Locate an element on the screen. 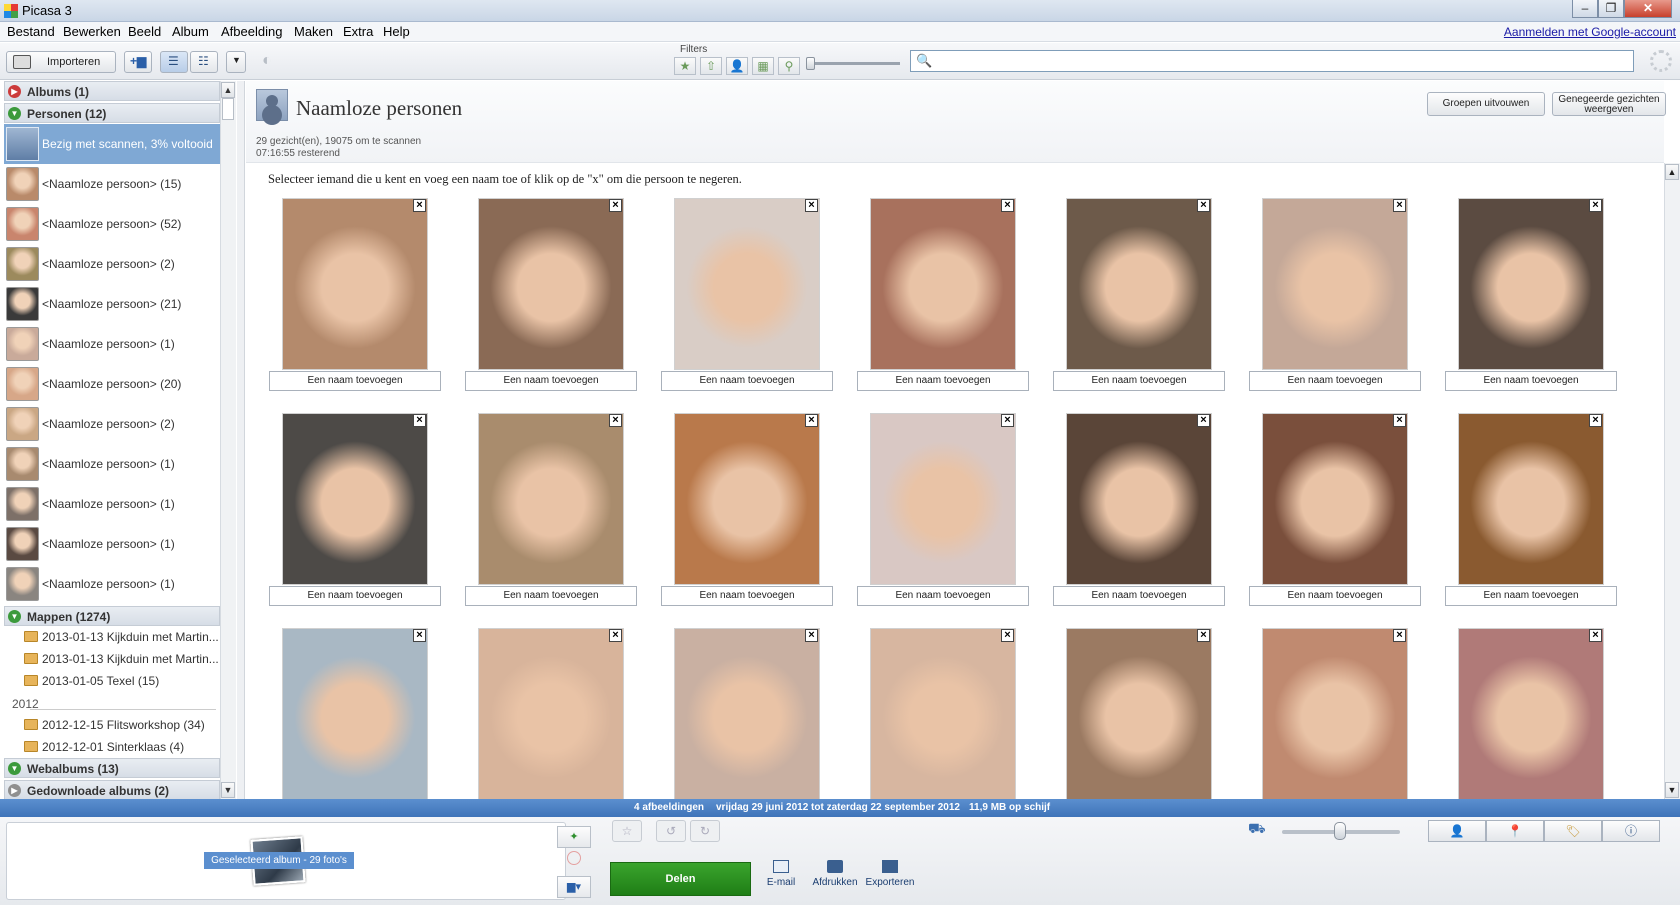  scanning-status-row: Bezig met scannen, 3% voltooid is located at coordinates (112, 144).